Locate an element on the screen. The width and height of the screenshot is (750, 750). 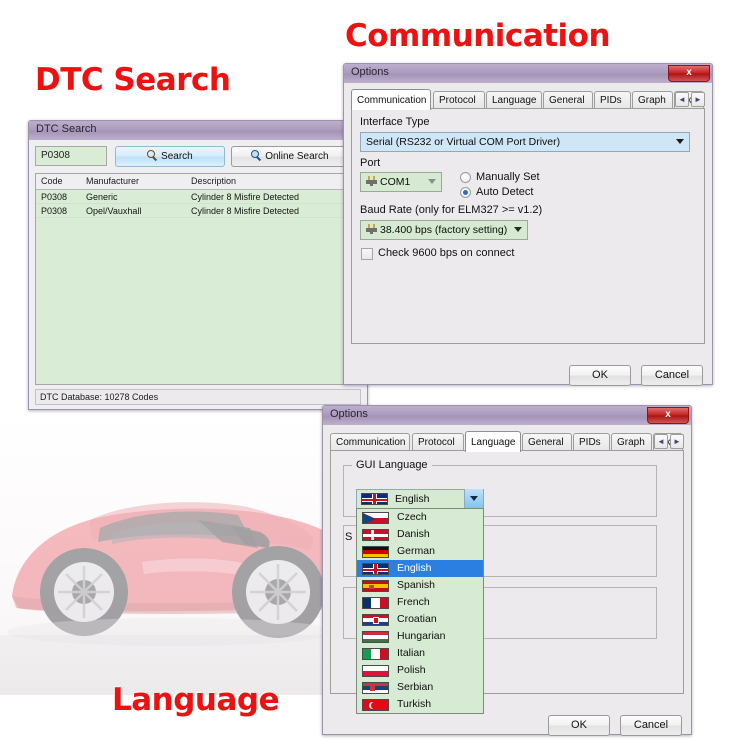
port-label: Port is located at coordinates (370, 163).